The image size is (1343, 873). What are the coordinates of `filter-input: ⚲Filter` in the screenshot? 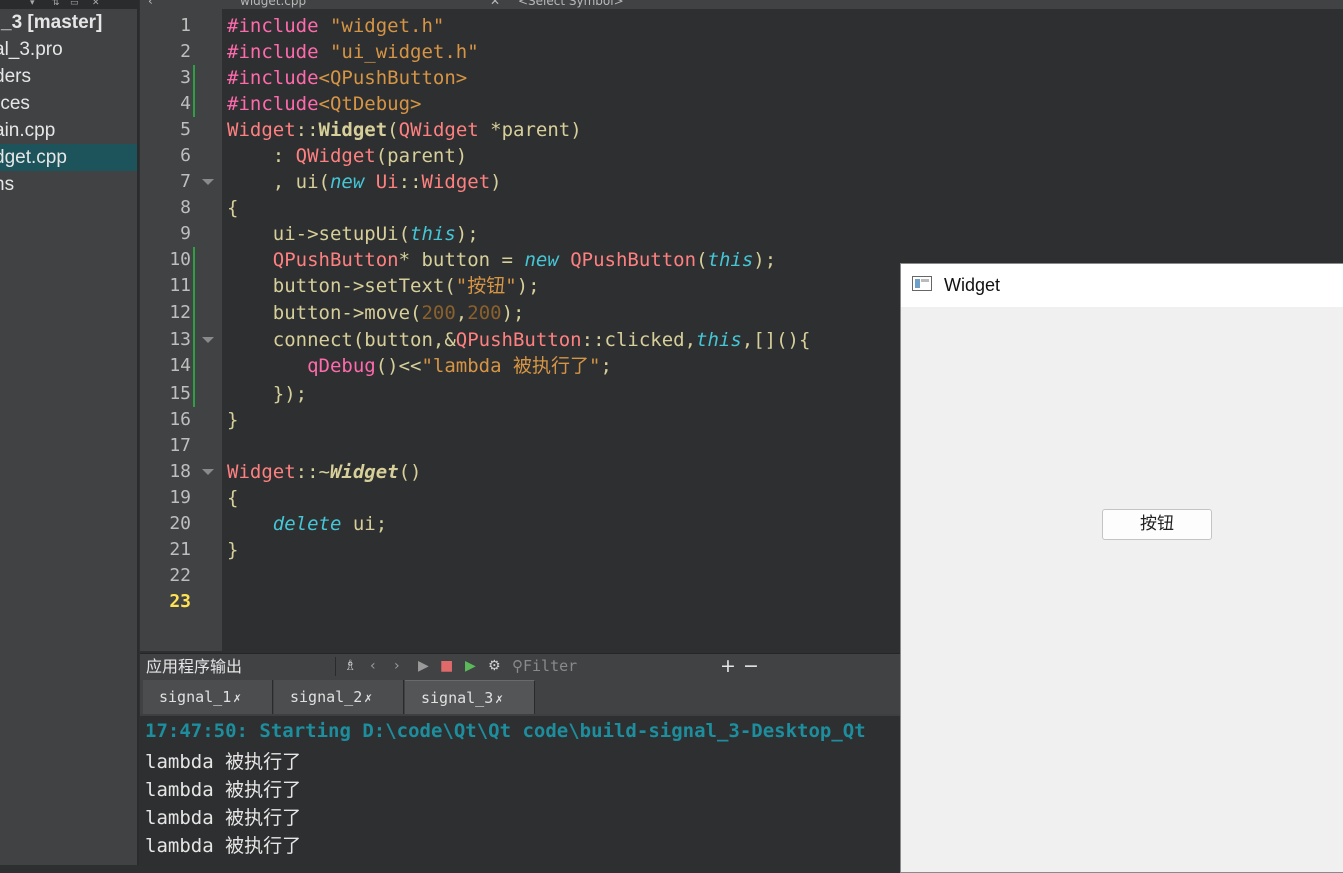 It's located at (544, 666).